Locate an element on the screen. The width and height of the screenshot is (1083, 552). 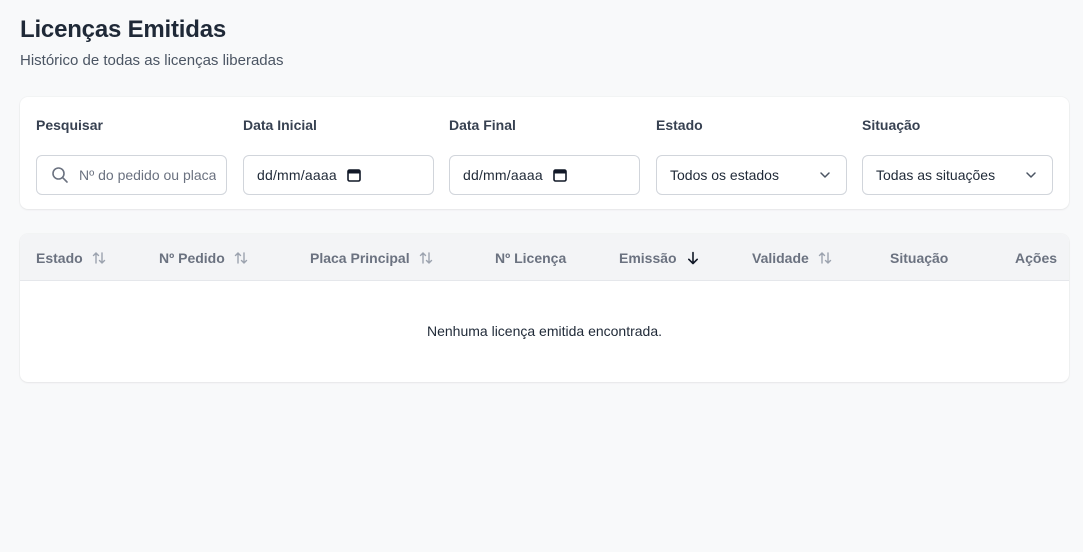
status-select: Todas as situações is located at coordinates (957, 175).